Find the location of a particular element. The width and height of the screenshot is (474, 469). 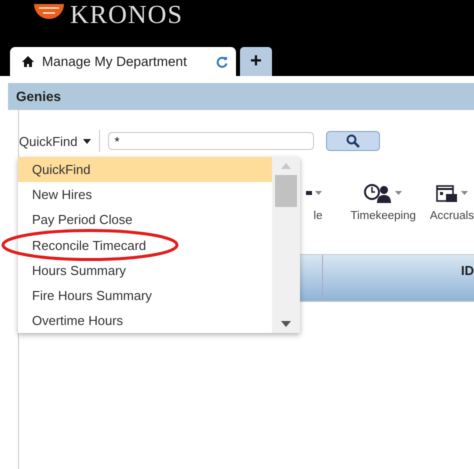

search-button is located at coordinates (353, 141).